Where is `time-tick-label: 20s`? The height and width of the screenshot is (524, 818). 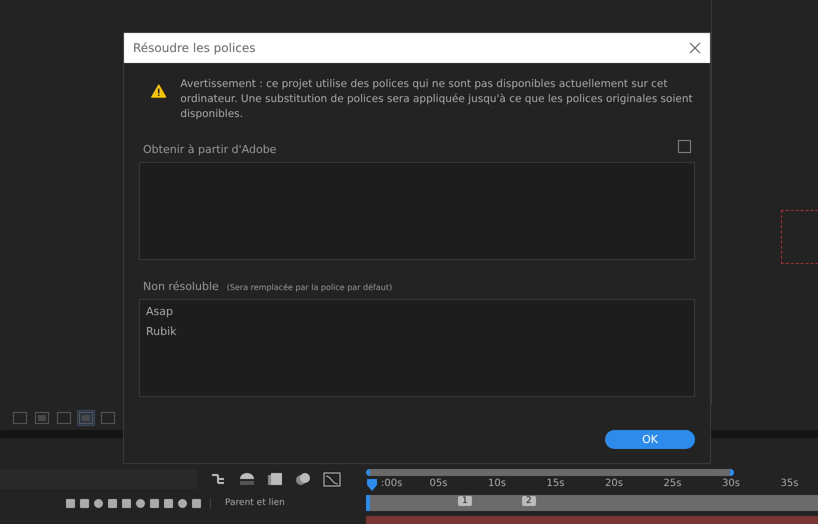 time-tick-label: 20s is located at coordinates (614, 483).